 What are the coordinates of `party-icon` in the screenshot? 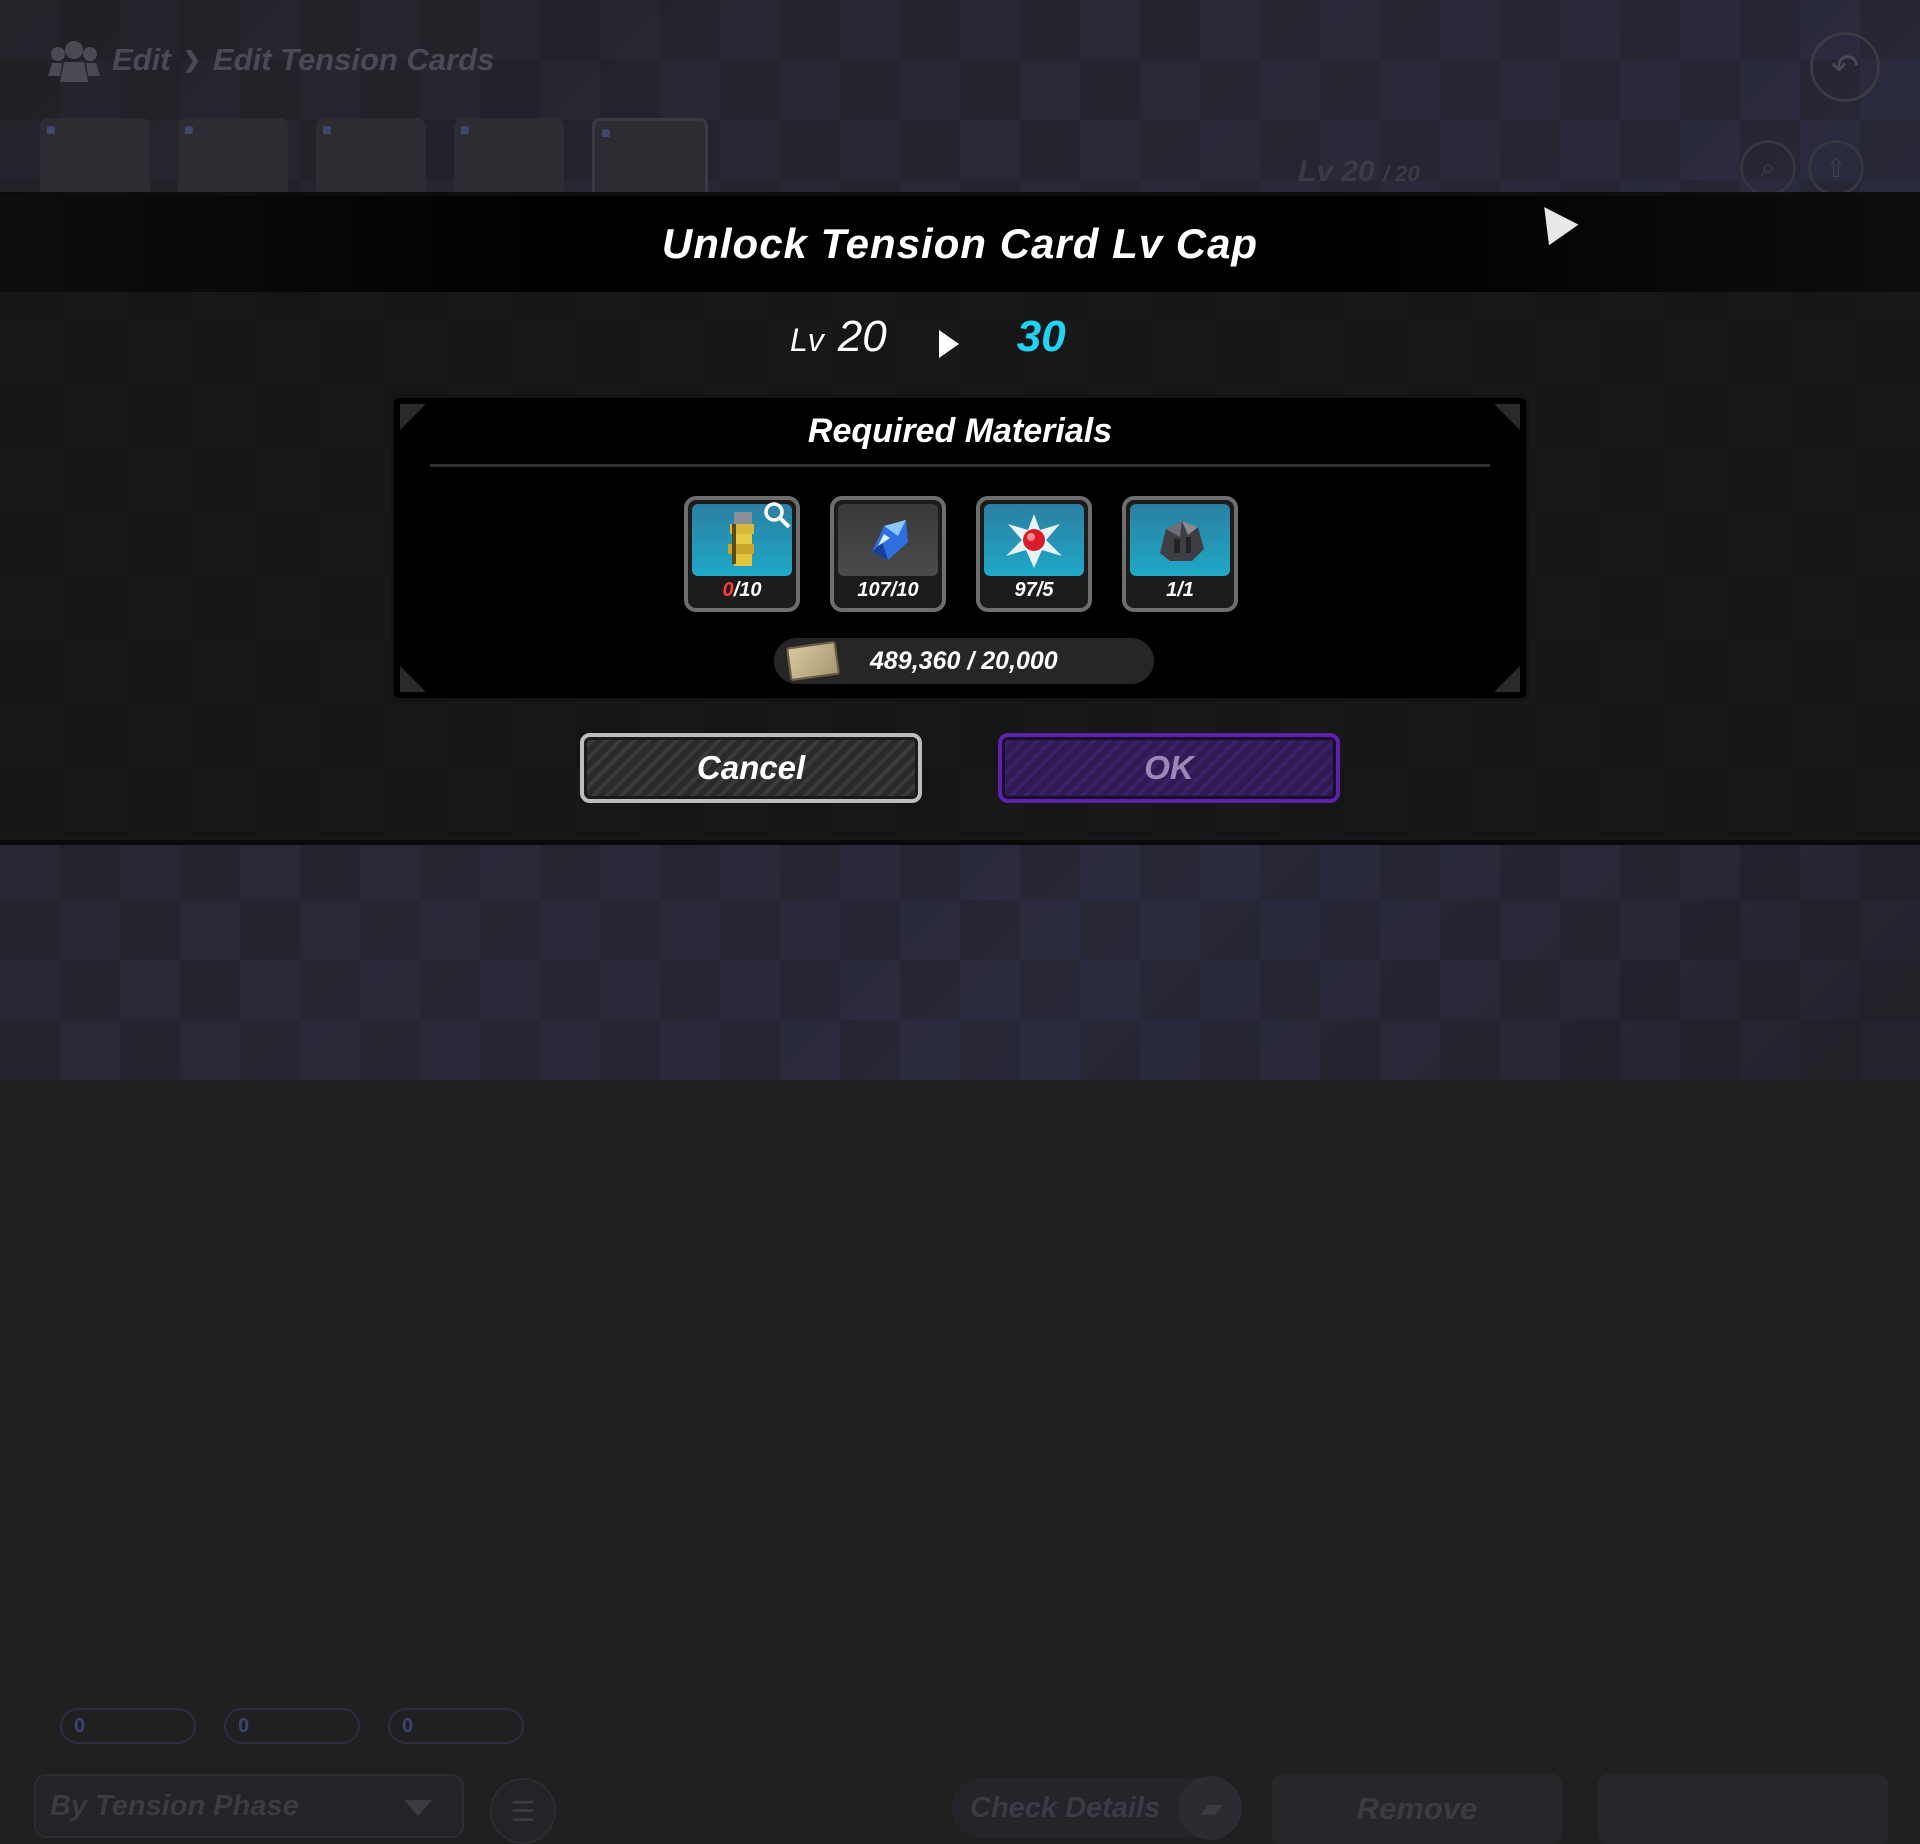 It's located at (74, 60).